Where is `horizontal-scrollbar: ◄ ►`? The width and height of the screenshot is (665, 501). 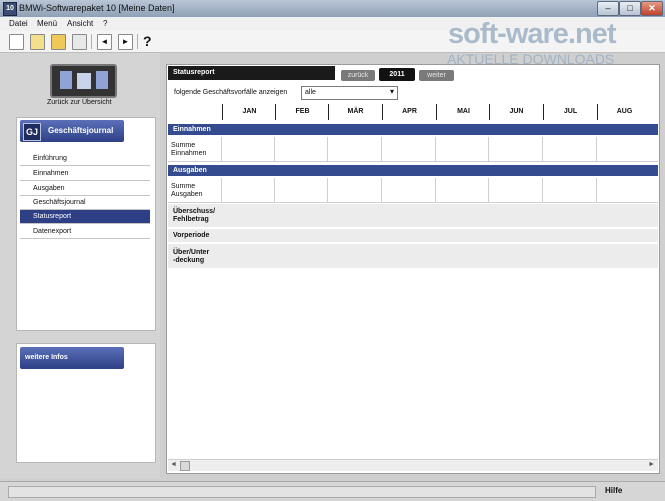 horizontal-scrollbar: ◄ ► is located at coordinates (413, 465).